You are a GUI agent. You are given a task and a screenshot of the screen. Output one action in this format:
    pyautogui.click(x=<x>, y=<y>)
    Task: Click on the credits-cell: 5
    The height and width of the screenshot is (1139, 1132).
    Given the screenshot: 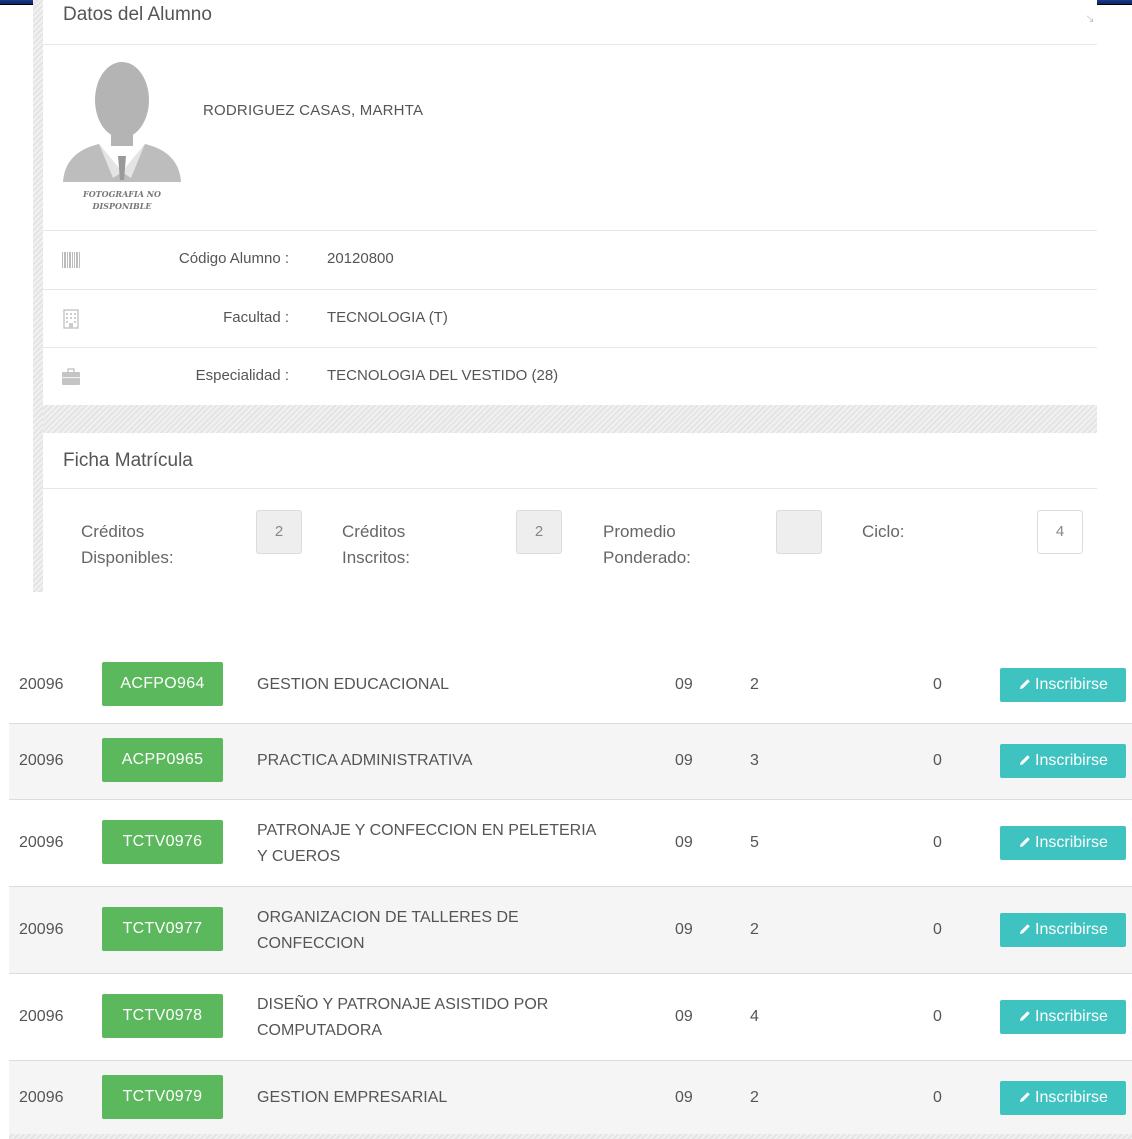 What is the action you would take?
    pyautogui.click(x=754, y=842)
    